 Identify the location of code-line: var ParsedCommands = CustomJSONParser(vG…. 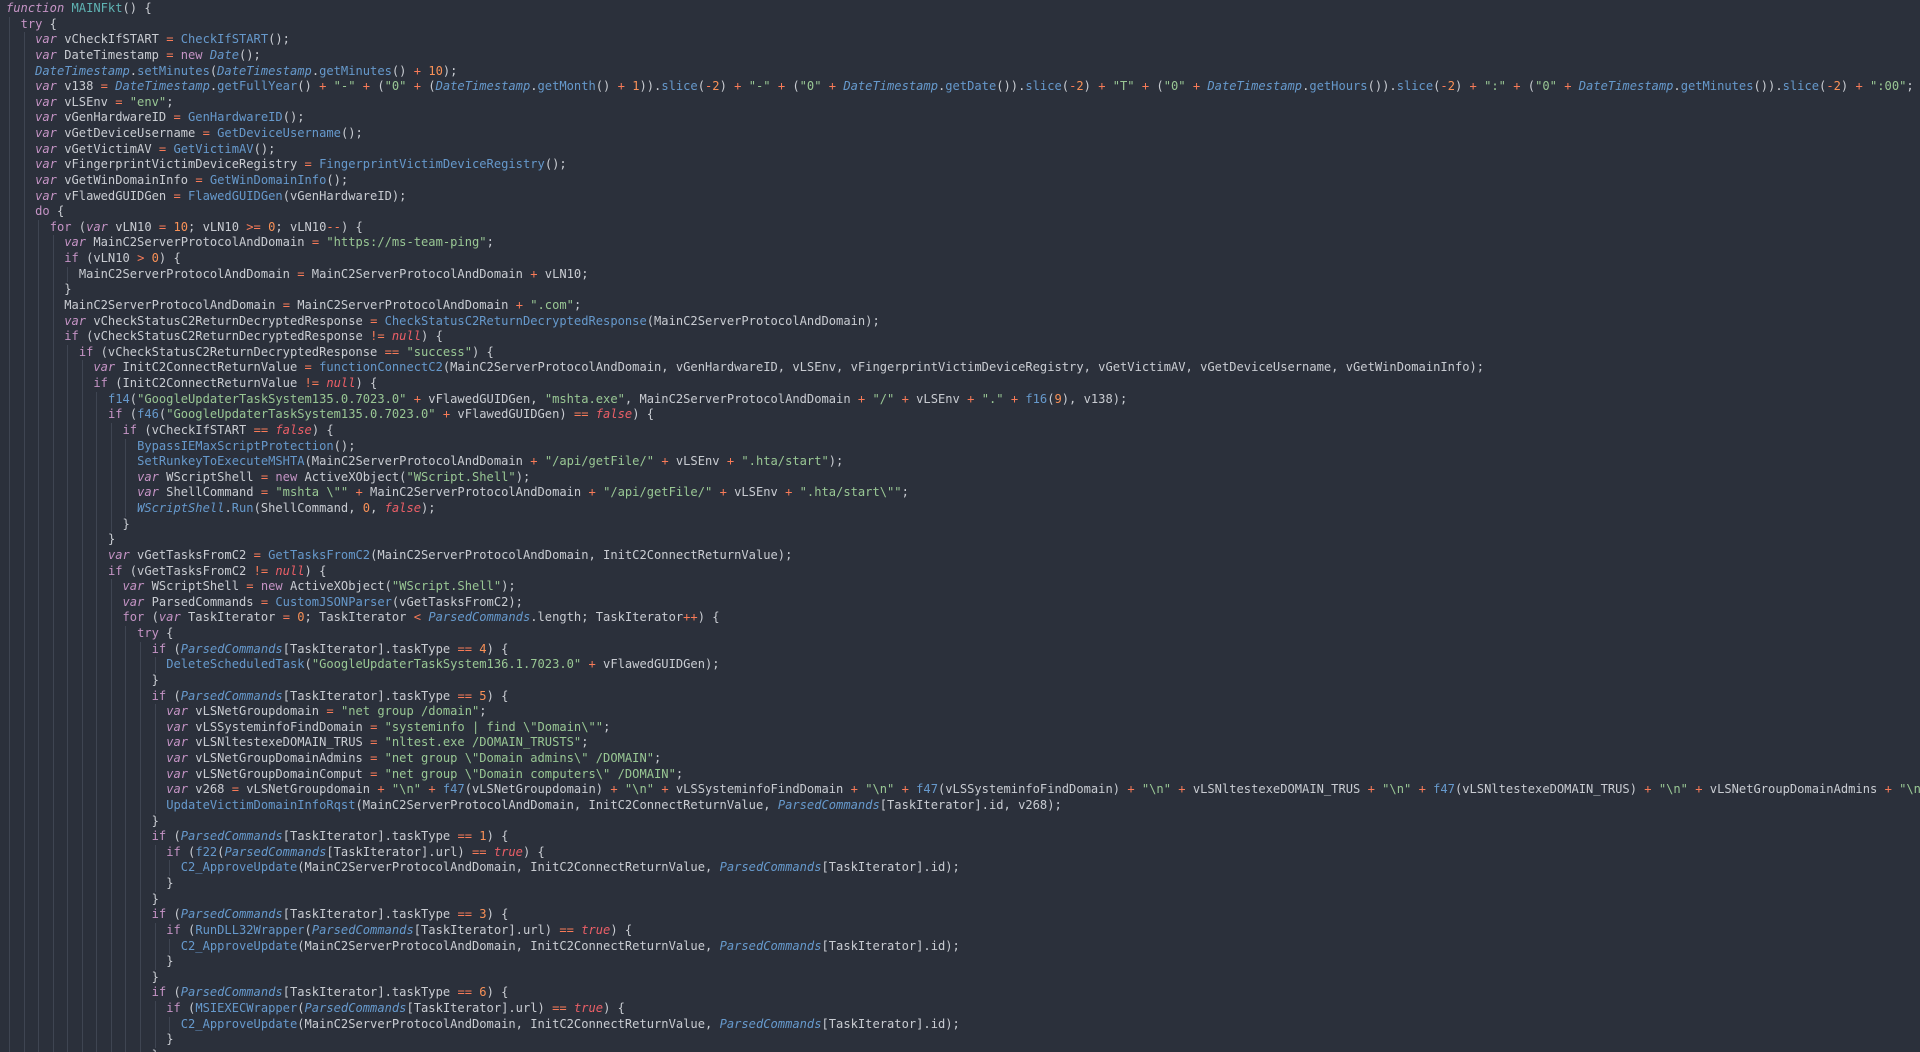
(960, 602).